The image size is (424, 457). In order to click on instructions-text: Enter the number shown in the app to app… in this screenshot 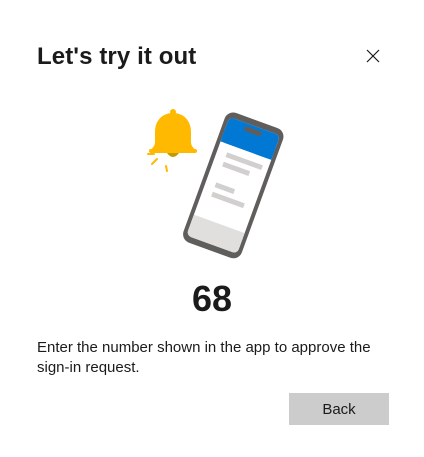, I will do `click(204, 357)`.